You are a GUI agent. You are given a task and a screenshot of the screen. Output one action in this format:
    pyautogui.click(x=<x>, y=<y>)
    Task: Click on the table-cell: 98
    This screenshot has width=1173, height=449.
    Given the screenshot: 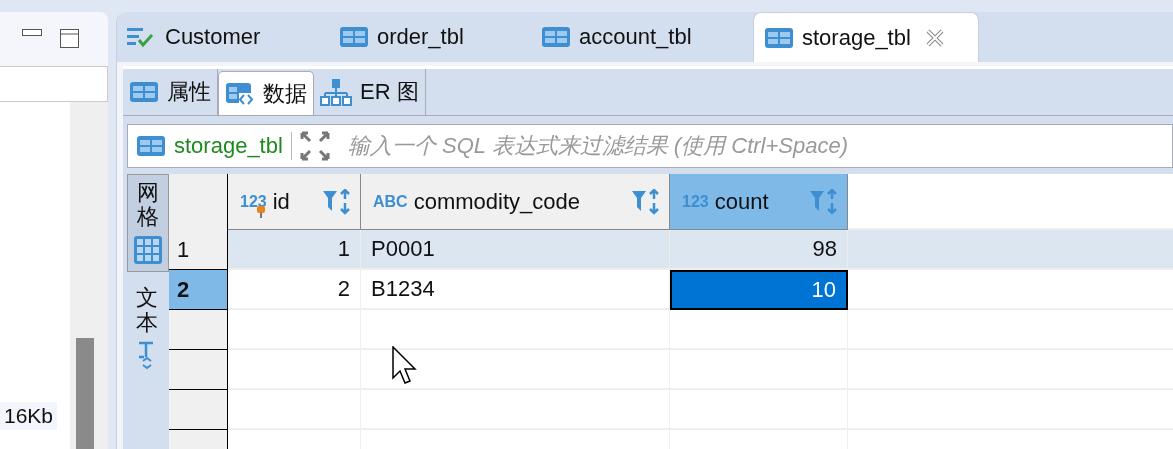 What is the action you would take?
    pyautogui.click(x=759, y=250)
    